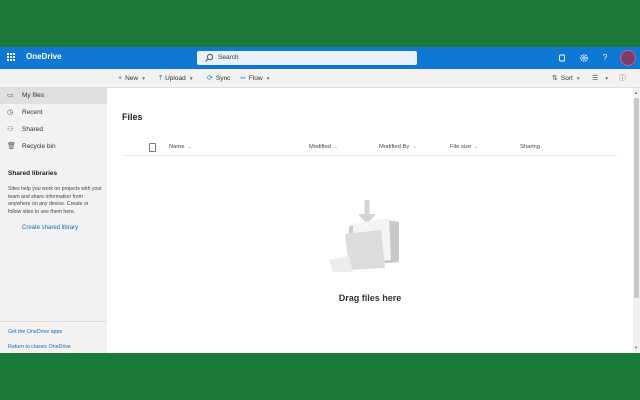 Image resolution: width=640 pixels, height=400 pixels. I want to click on search-box: Search, so click(307, 58).